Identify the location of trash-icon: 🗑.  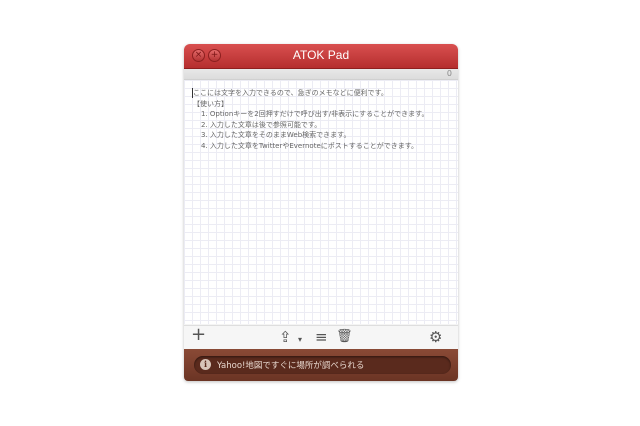
(344, 337).